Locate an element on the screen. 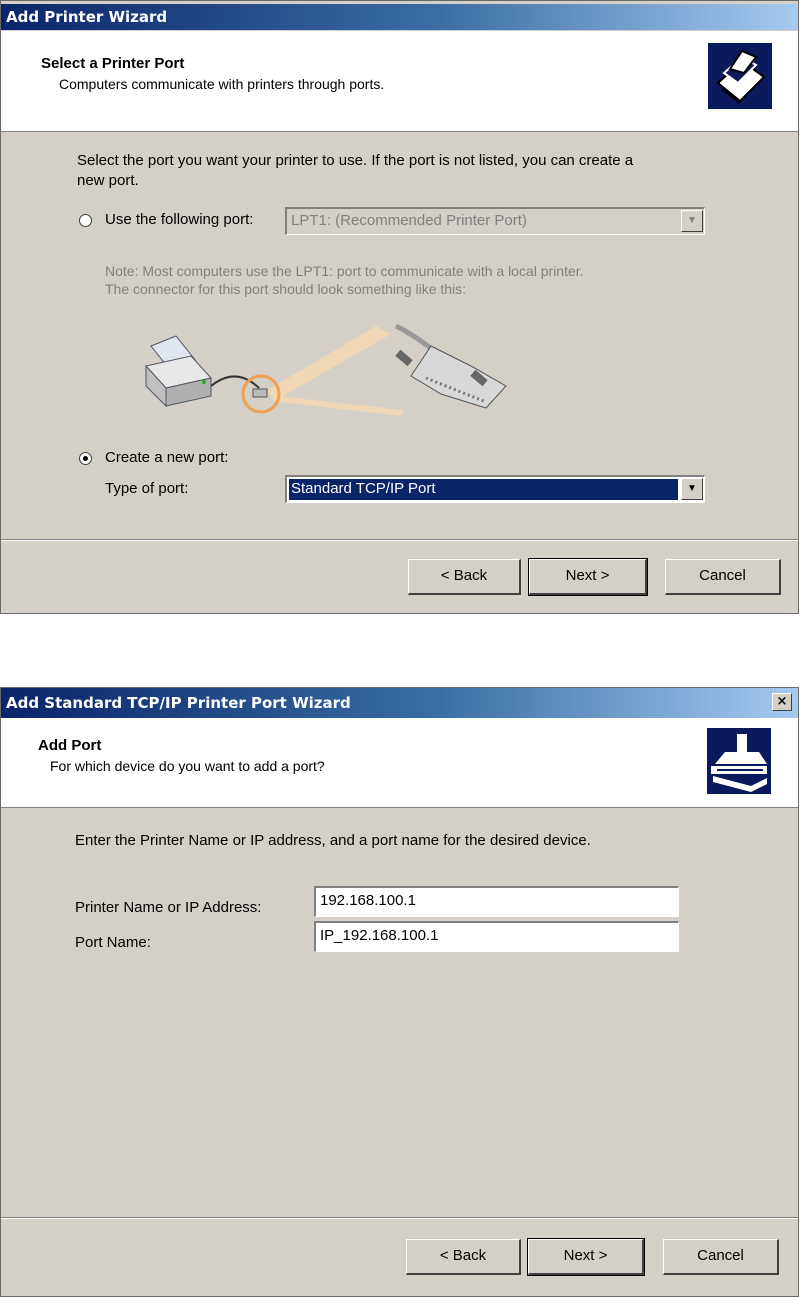 Image resolution: width=801 pixels, height=1297 pixels. title-bar: Add Standard TCP/IP Printer Port Wizard is located at coordinates (399, 703).